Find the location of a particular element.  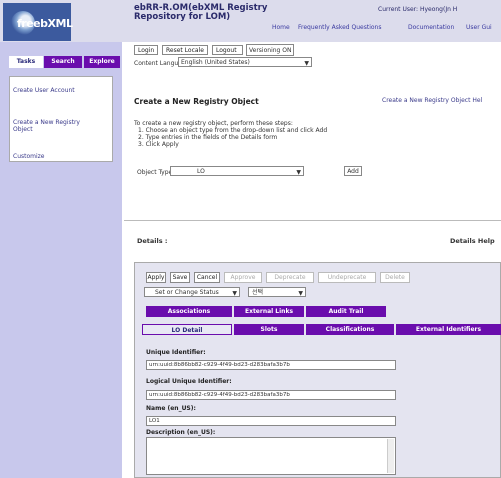

tab-search: Search is located at coordinates (63, 62).